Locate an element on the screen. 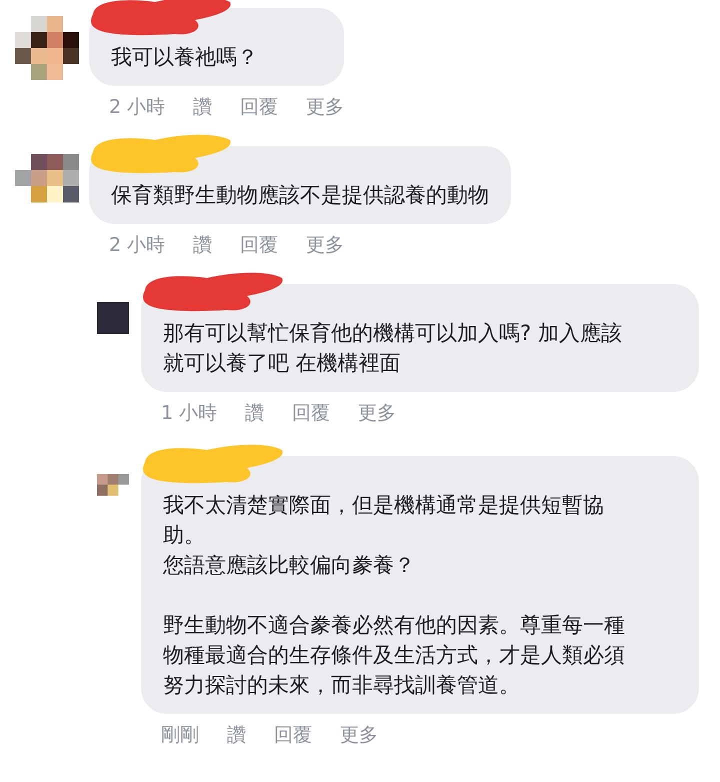 The width and height of the screenshot is (720, 782). timestamp: 1 小時 is located at coordinates (189, 413).